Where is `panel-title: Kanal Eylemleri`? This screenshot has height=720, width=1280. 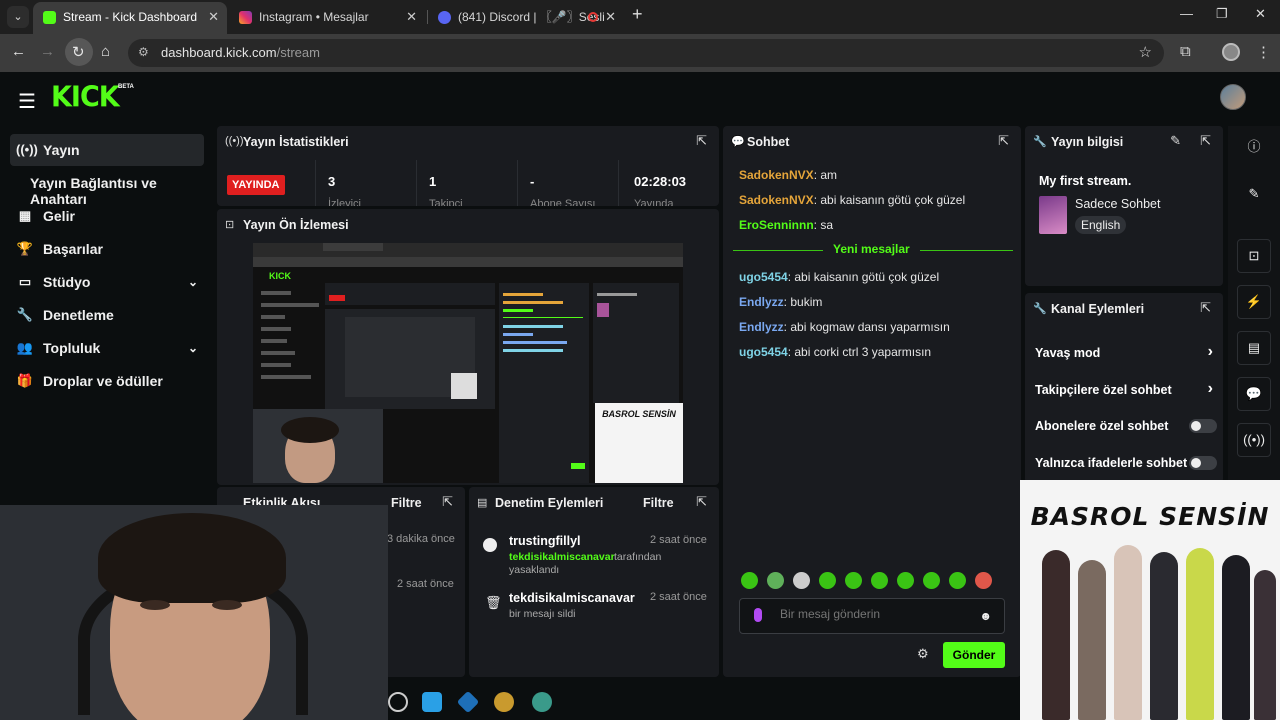 panel-title: Kanal Eylemleri is located at coordinates (1098, 309).